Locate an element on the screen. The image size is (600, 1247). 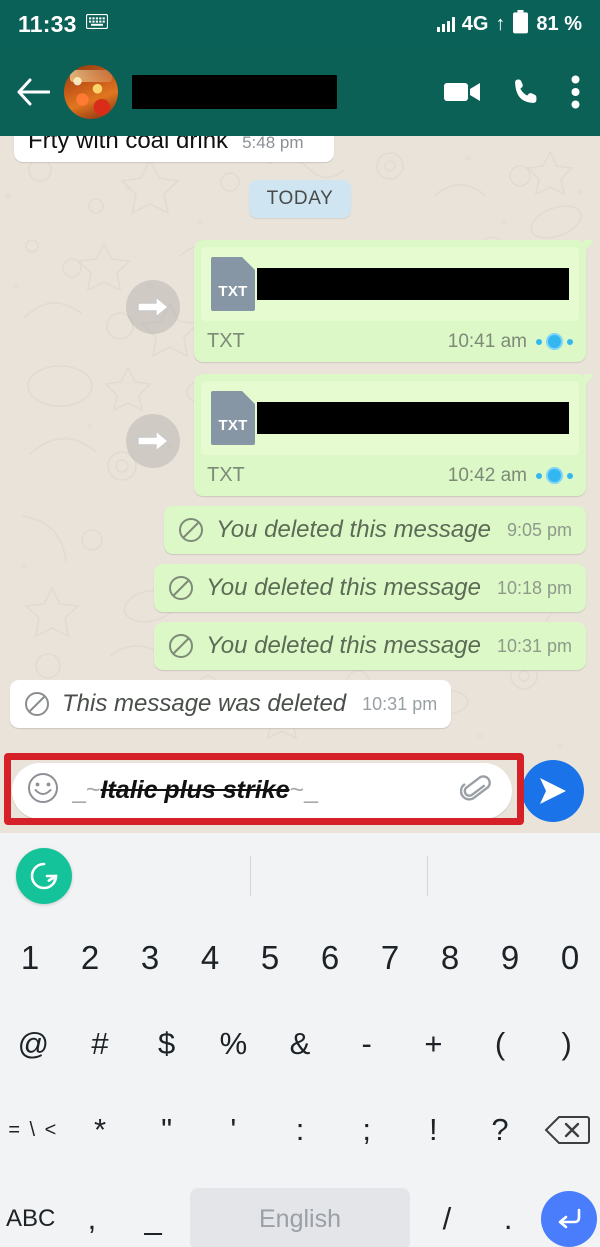
message-row-deleted-3: You deleted this message 10:31 pm is located at coordinates (300, 641).